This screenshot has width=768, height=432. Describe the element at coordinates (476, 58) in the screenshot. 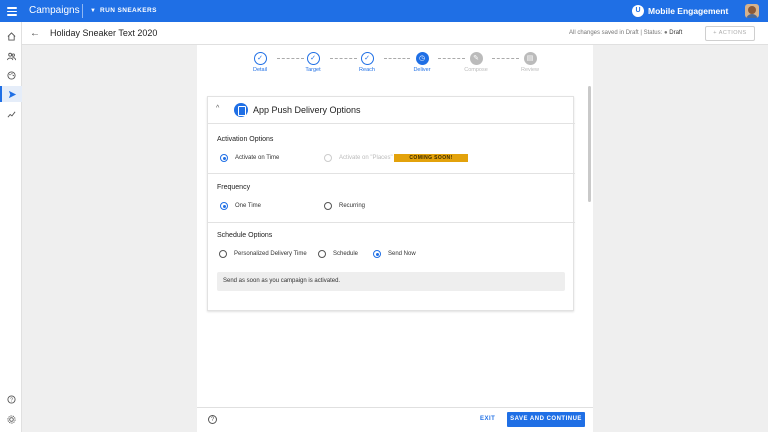

I see `pencil-icon: ✎` at that location.